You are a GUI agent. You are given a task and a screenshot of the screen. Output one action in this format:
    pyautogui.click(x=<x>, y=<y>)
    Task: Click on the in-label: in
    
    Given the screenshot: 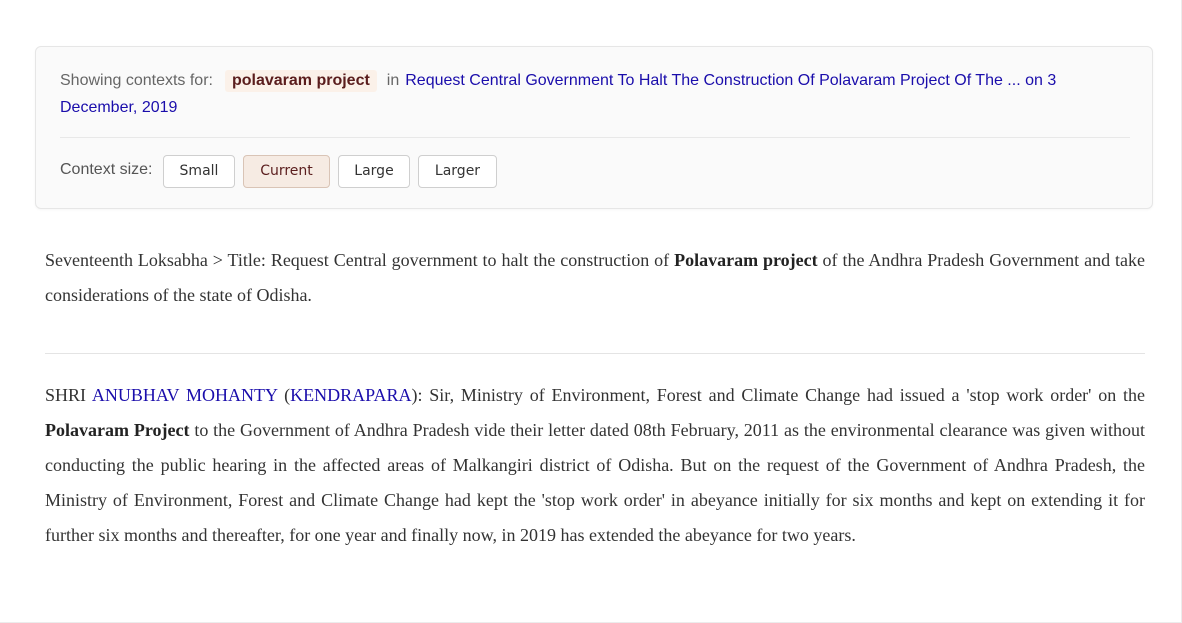 What is the action you would take?
    pyautogui.click(x=393, y=80)
    